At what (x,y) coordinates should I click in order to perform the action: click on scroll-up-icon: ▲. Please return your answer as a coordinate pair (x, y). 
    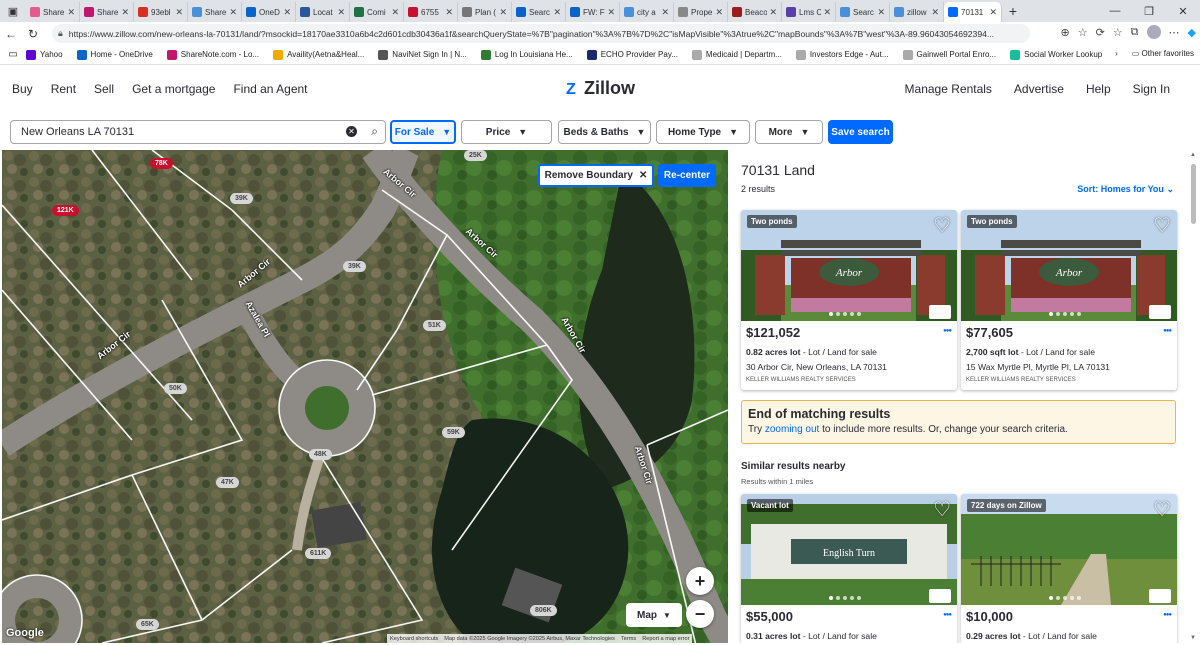
    Looking at the image, I should click on (1193, 155).